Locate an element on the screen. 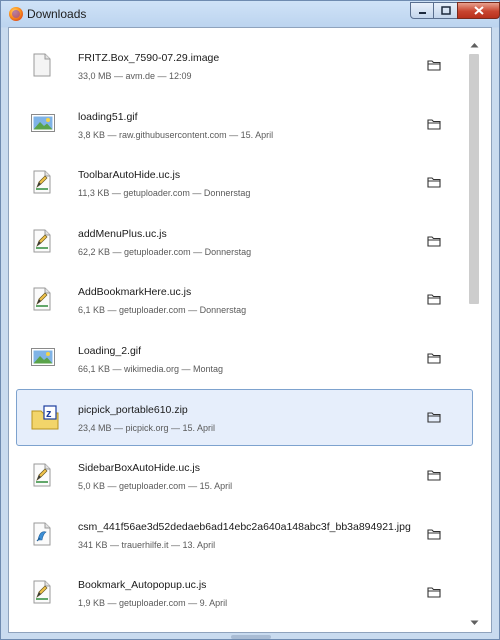 The width and height of the screenshot is (500, 640). download-filename: AddBookmarkHere.uc.js is located at coordinates (135, 292).